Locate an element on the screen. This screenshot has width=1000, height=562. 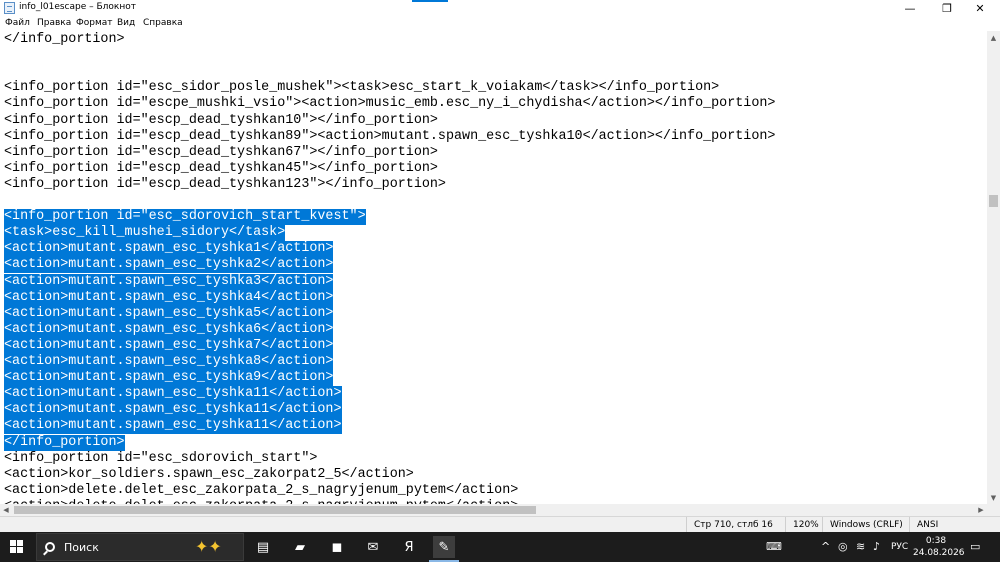
vertical-scrollbar: ▲ ▼ is located at coordinates (993, 267).